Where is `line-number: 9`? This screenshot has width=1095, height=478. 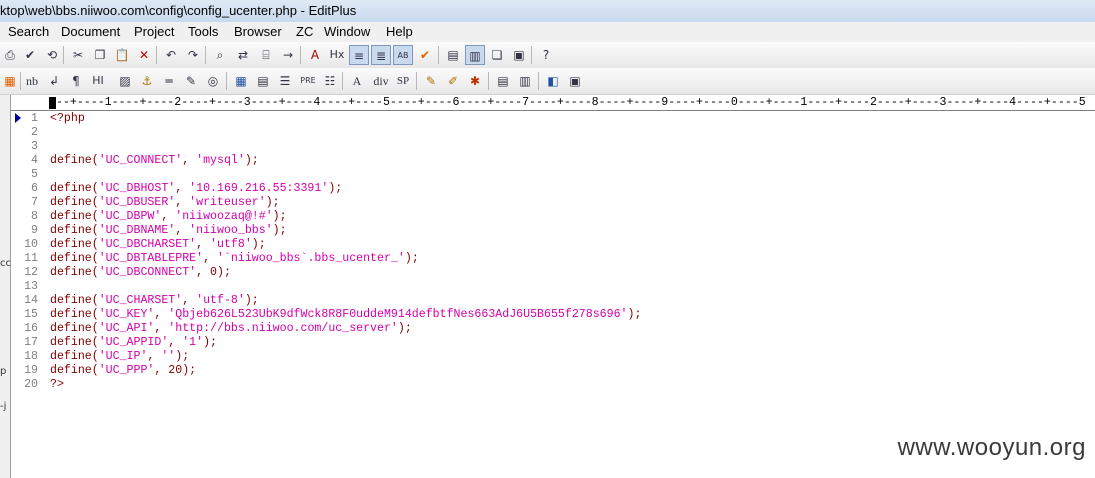 line-number: 9 is located at coordinates (34, 230).